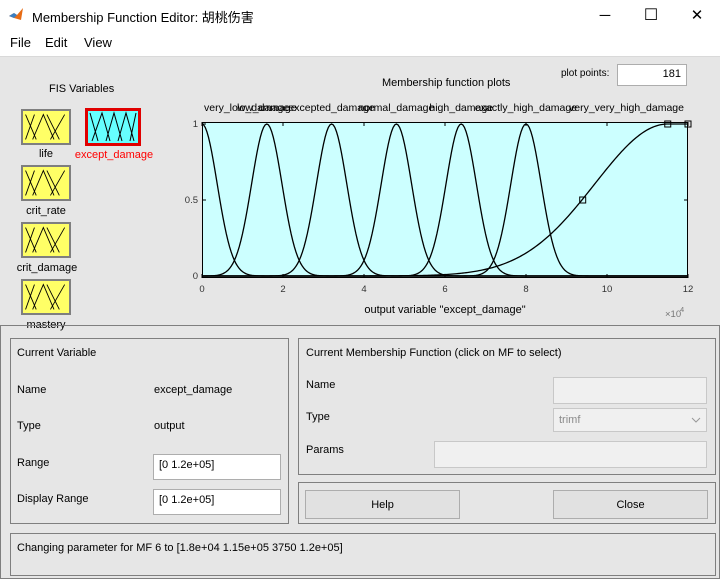 The image size is (720, 579). What do you see at coordinates (507, 503) in the screenshot?
I see `button-panel: Help Close` at bounding box center [507, 503].